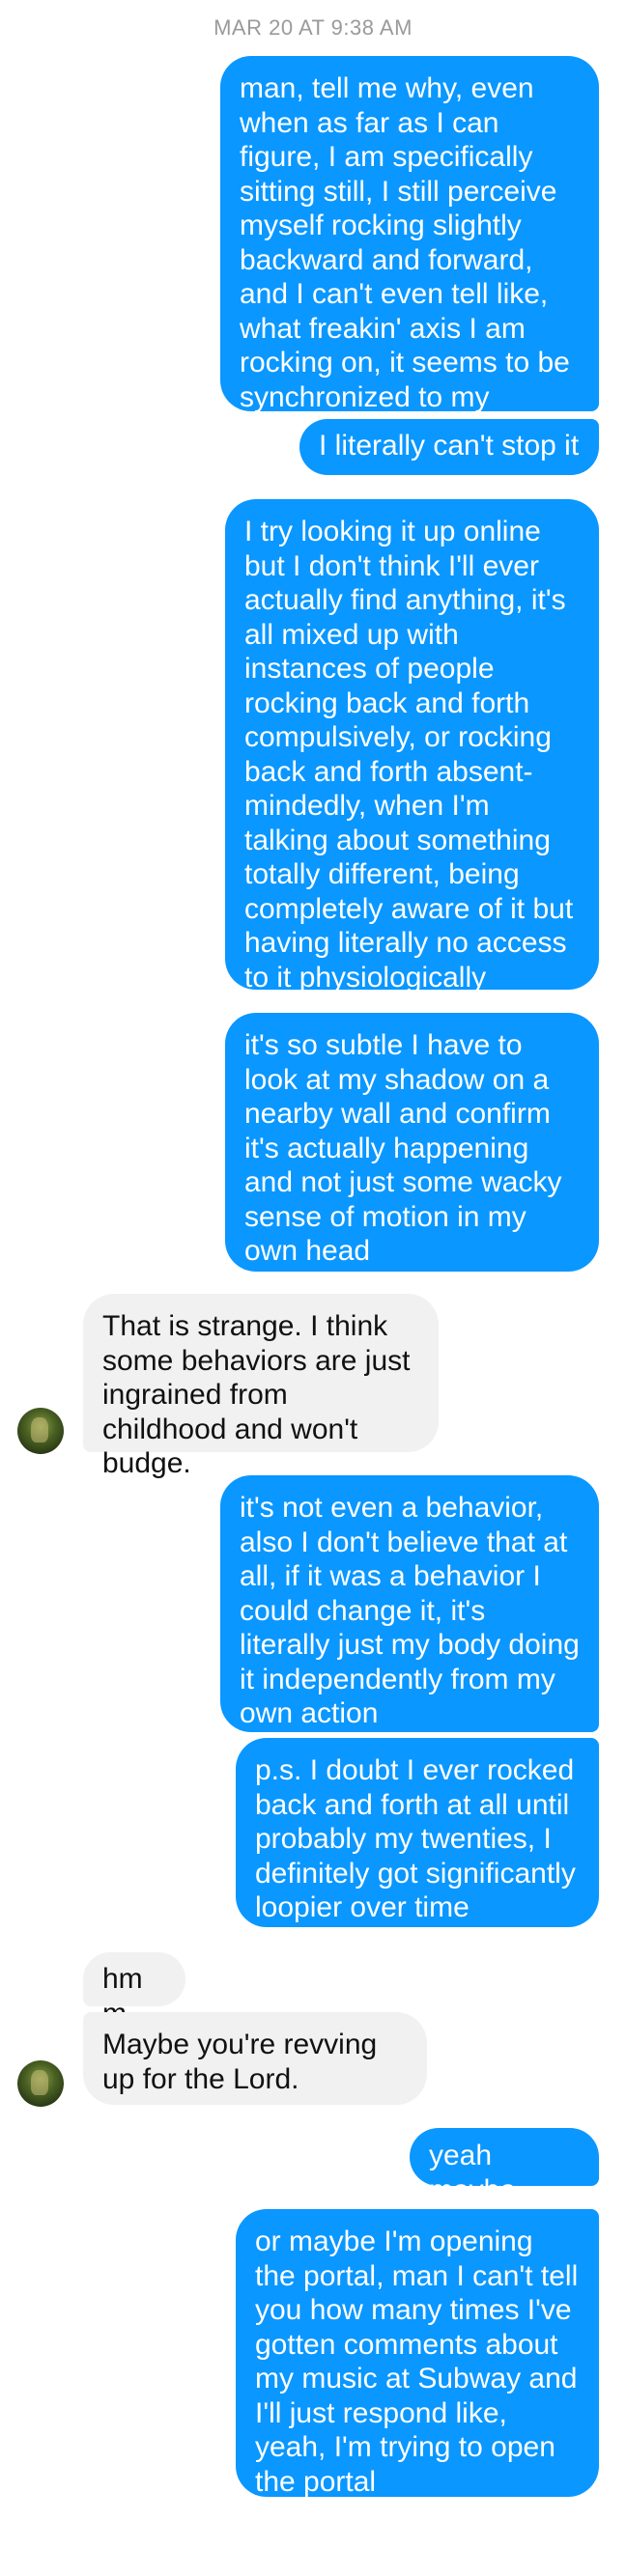  What do you see at coordinates (449, 447) in the screenshot?
I see `message-bubble-outgoing: I literally can't stop it` at bounding box center [449, 447].